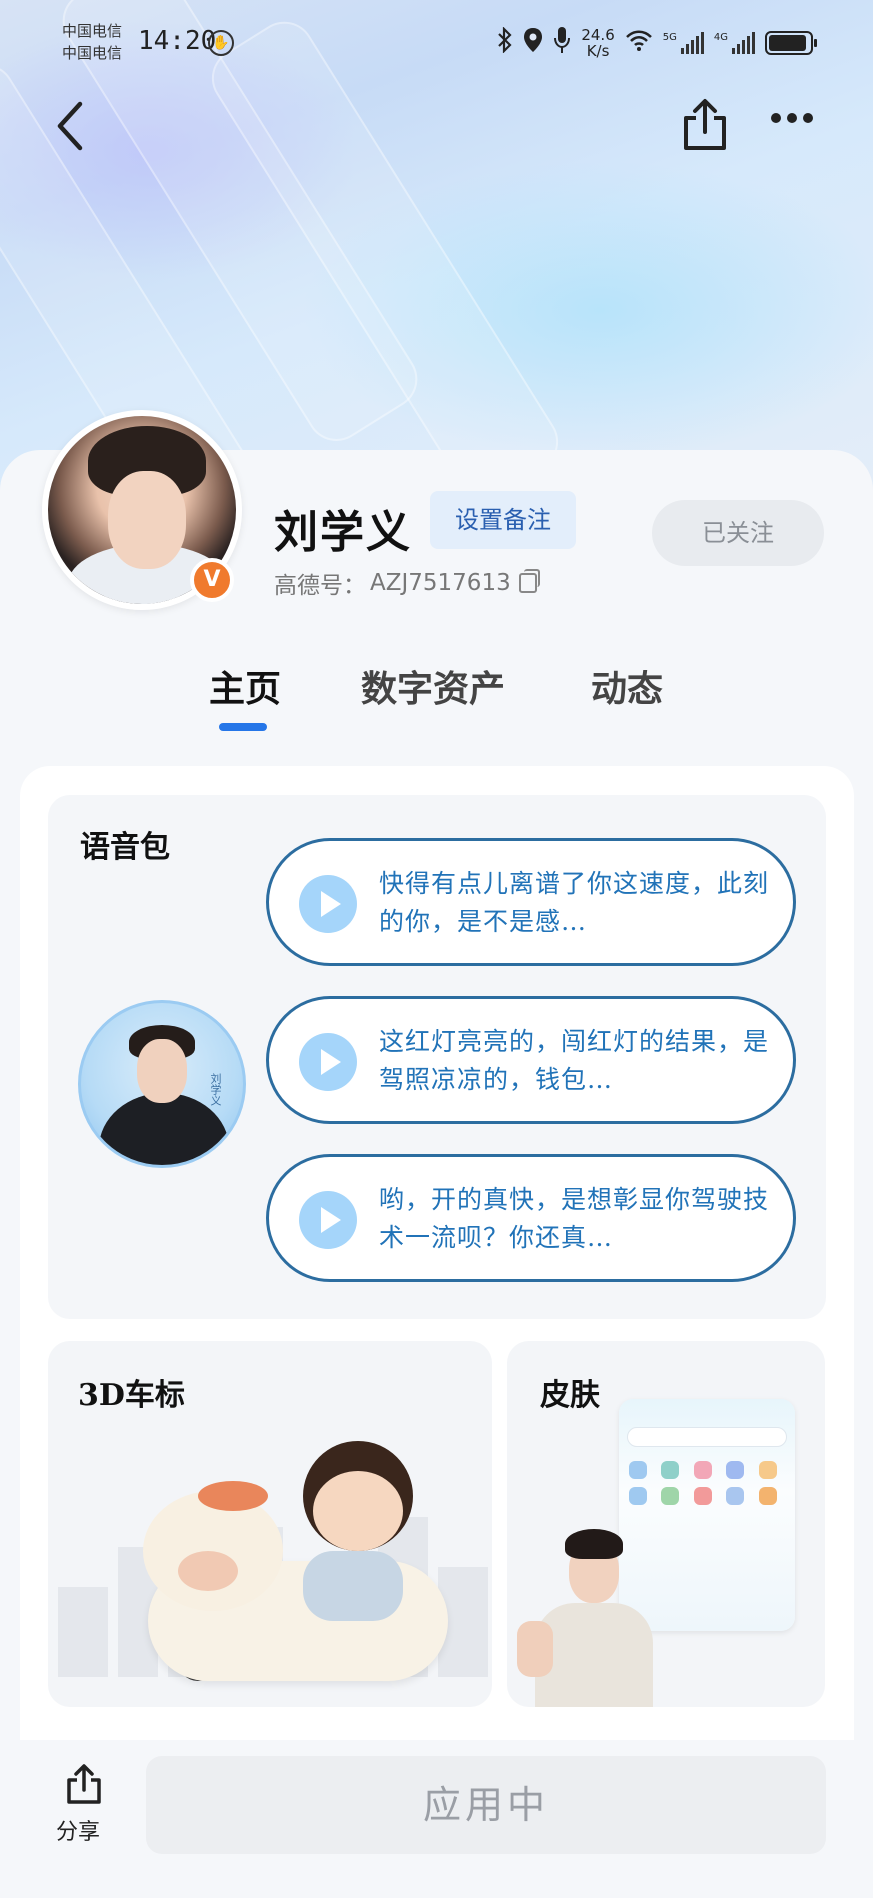  What do you see at coordinates (162, 1084) in the screenshot?
I see `voice-pack-avatar: 刘学义` at bounding box center [162, 1084].